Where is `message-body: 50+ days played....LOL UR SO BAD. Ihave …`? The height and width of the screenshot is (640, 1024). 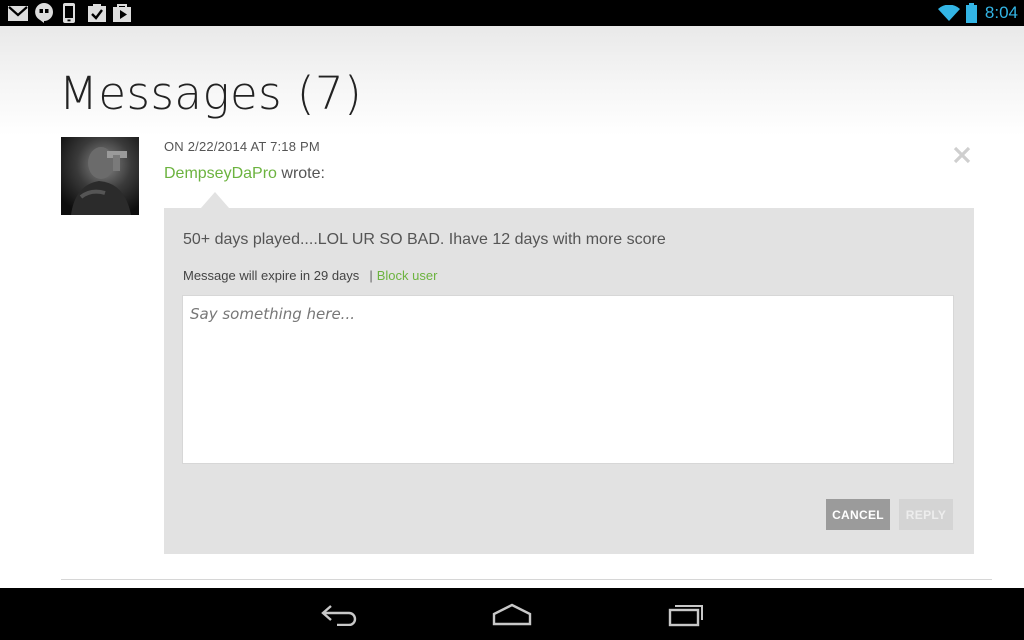 message-body: 50+ days played....LOL UR SO BAD. Ihave … is located at coordinates (424, 239).